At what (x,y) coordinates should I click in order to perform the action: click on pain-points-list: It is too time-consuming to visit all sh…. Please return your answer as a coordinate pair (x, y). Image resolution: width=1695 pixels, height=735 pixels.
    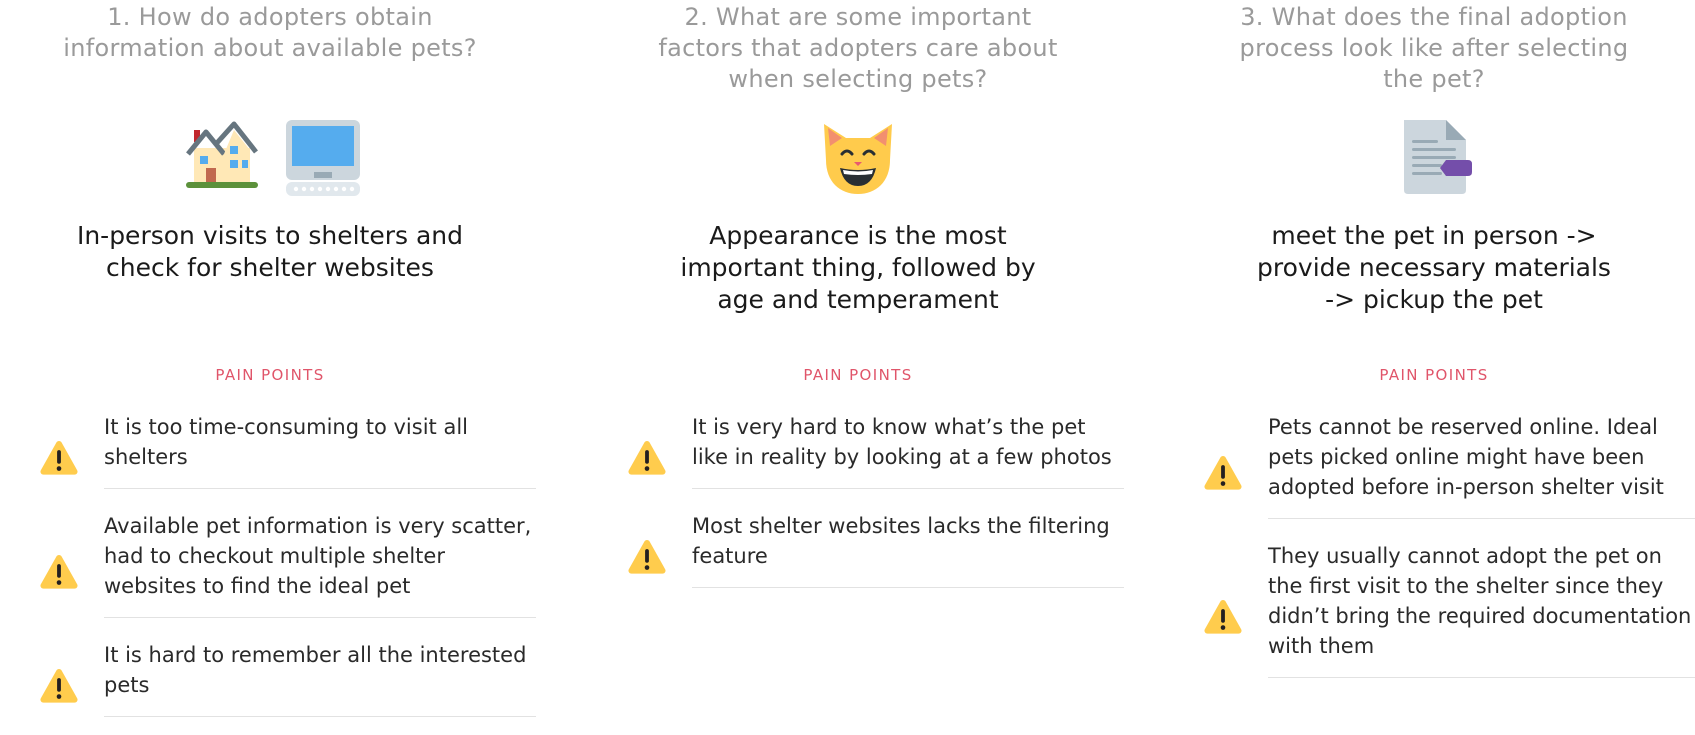
    Looking at the image, I should click on (290, 571).